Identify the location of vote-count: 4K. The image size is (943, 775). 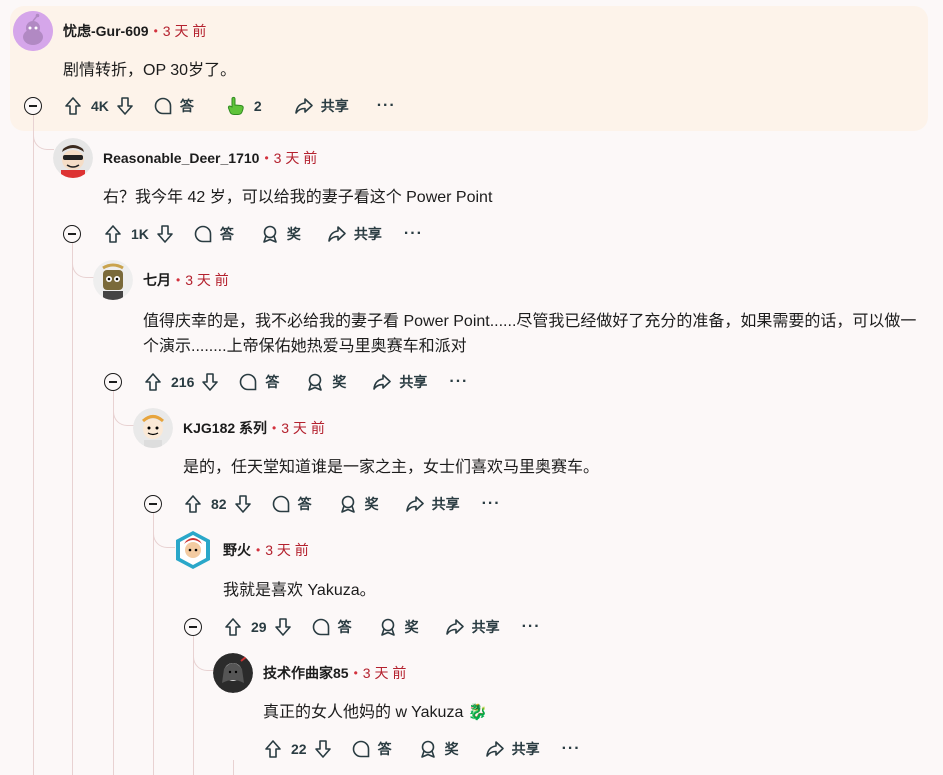
(100, 106).